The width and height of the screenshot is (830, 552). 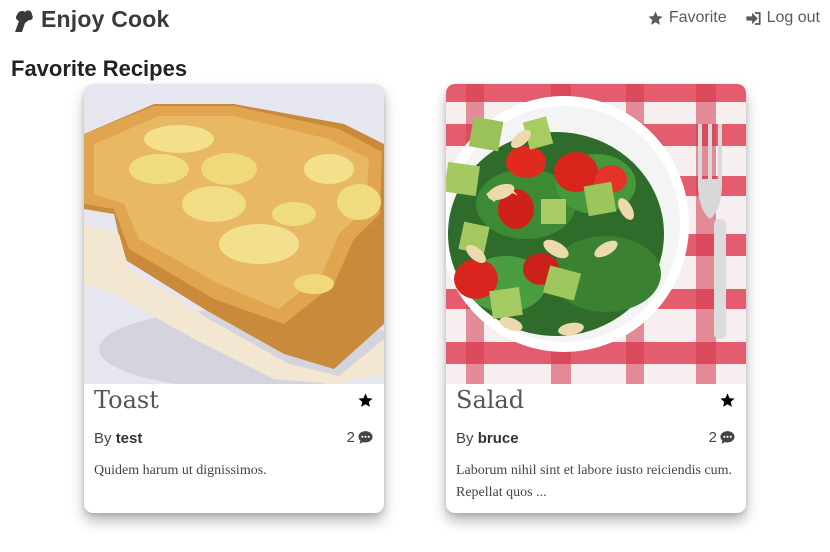 What do you see at coordinates (697, 17) in the screenshot?
I see `nav-favorite-label: Favorite` at bounding box center [697, 17].